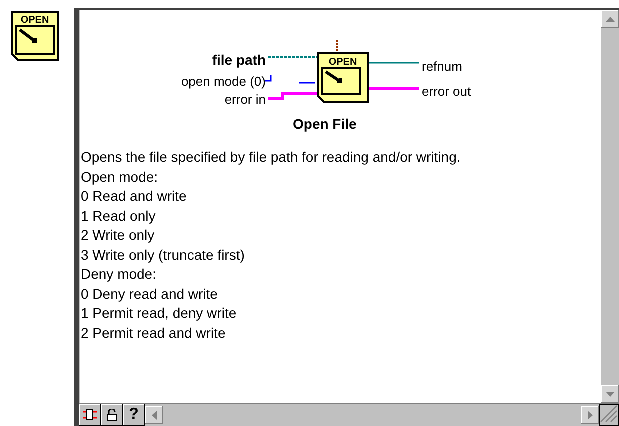  I want to click on right-arrow-icon, so click(590, 415).